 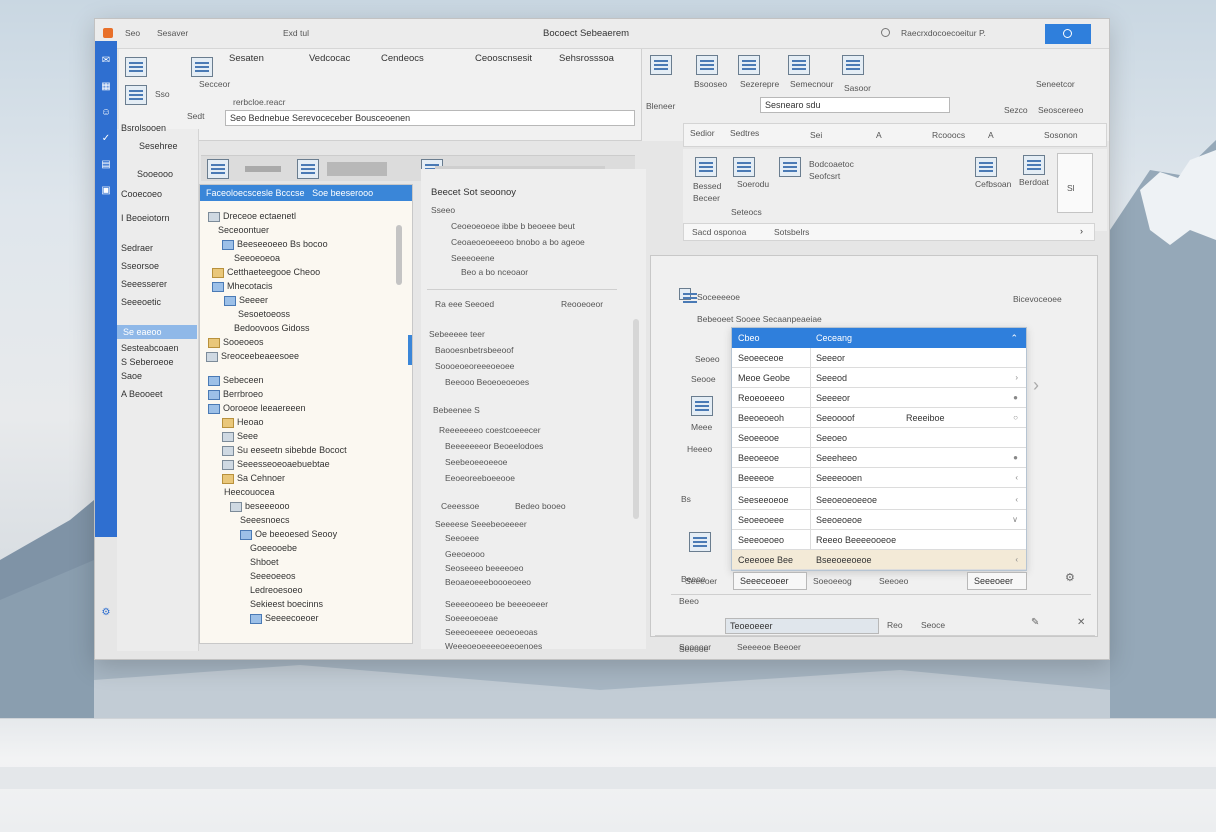 What do you see at coordinates (142, 394) in the screenshot?
I see `nav-item: A Beooeet` at bounding box center [142, 394].